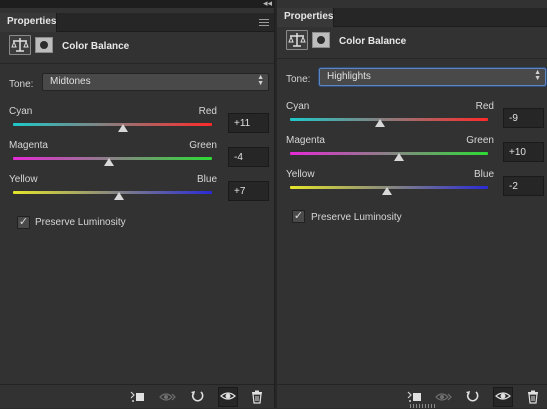 This screenshot has height=409, width=547. I want to click on tone-select-value: Highlights, so click(349, 76).